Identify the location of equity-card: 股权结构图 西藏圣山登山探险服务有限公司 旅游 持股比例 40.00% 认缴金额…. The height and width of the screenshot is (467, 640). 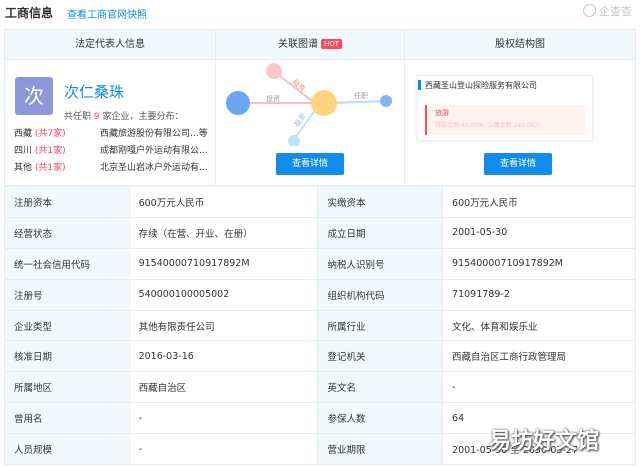
(520, 107).